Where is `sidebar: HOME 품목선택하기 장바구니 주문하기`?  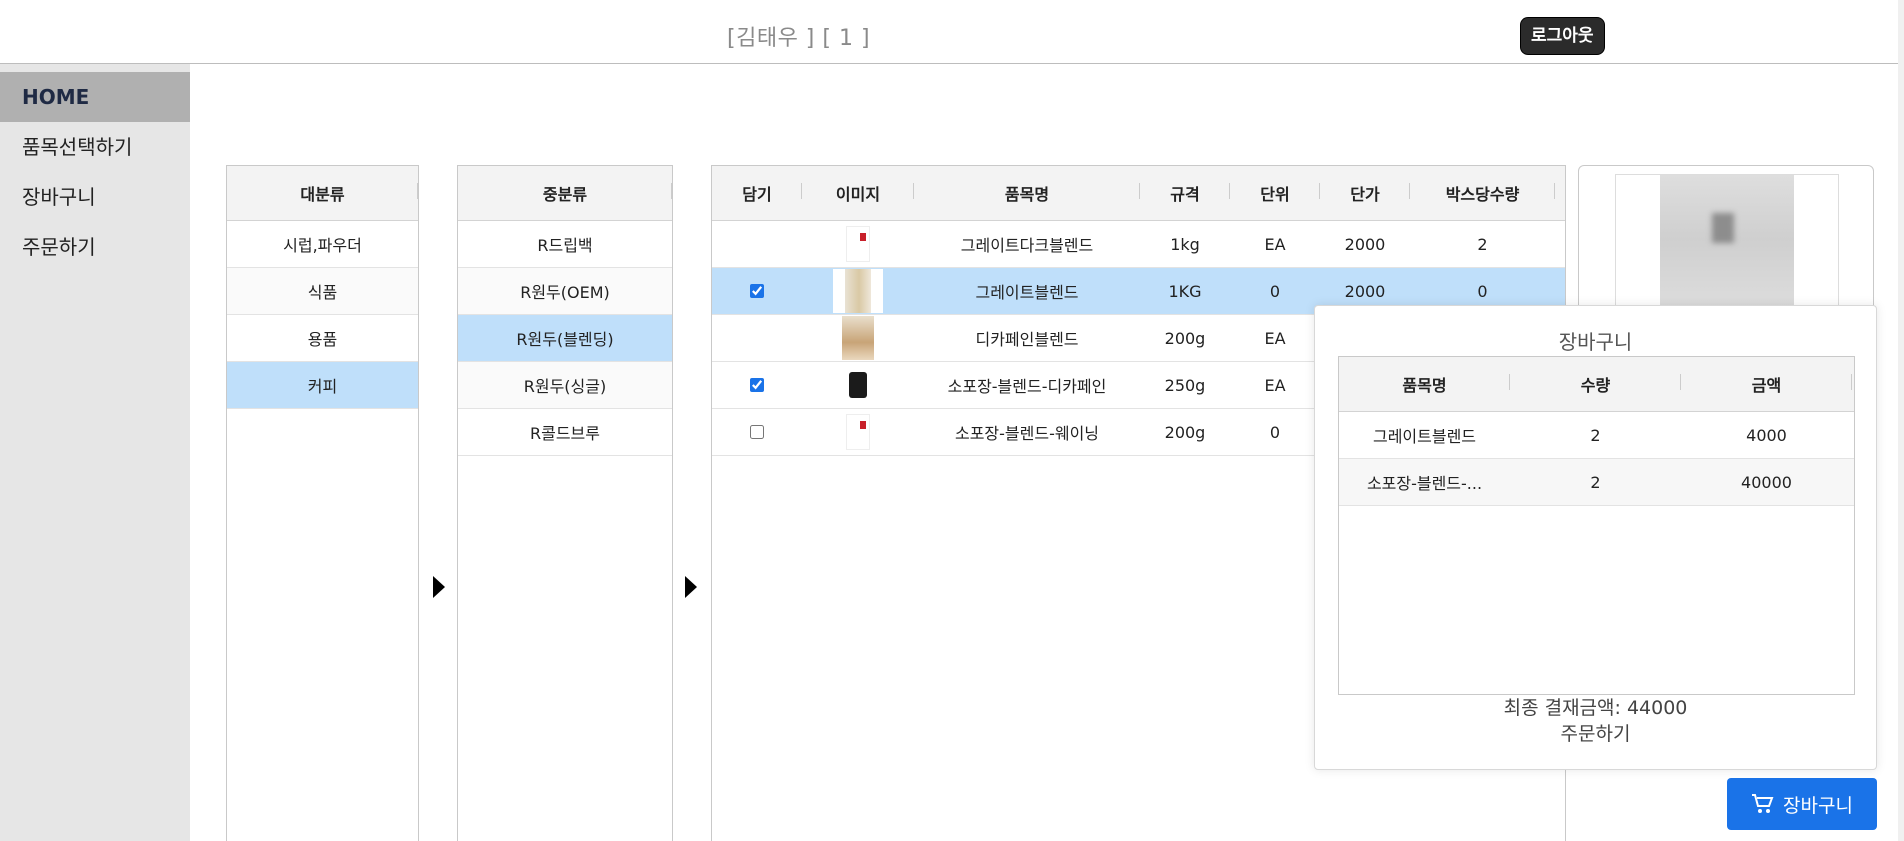 sidebar: HOME 품목선택하기 장바구니 주문하기 is located at coordinates (95, 452).